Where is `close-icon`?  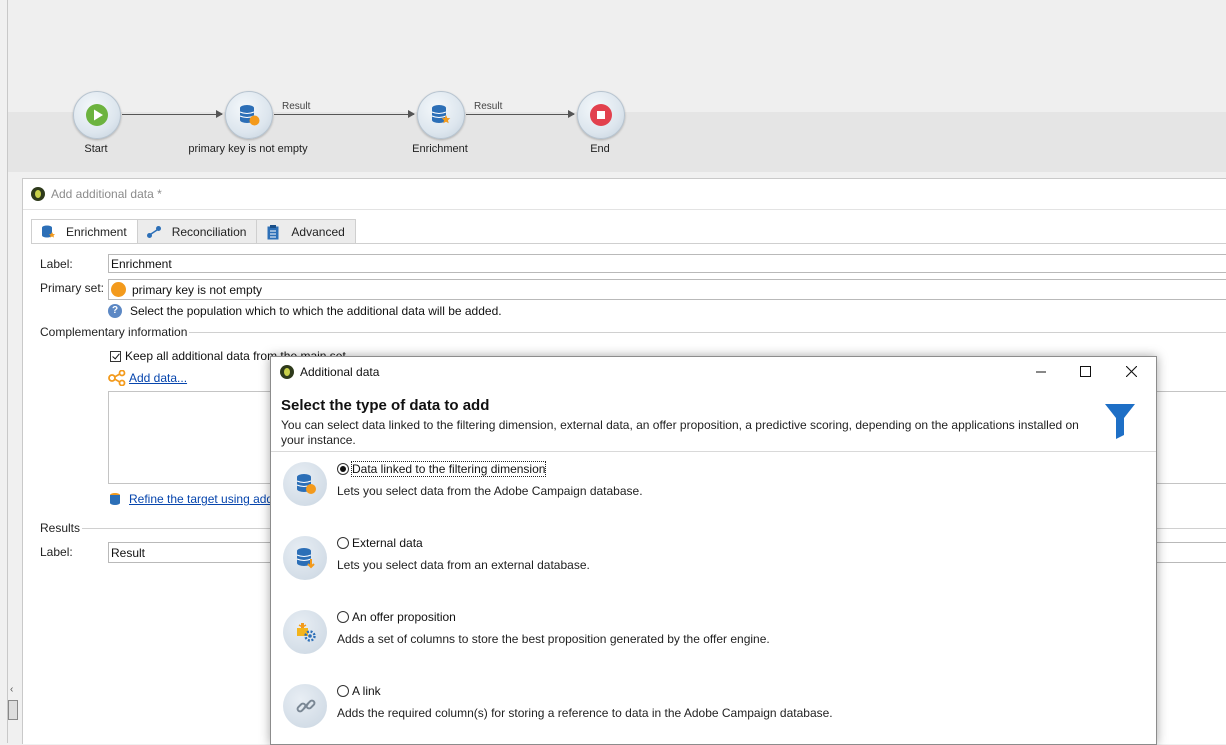 close-icon is located at coordinates (1131, 371).